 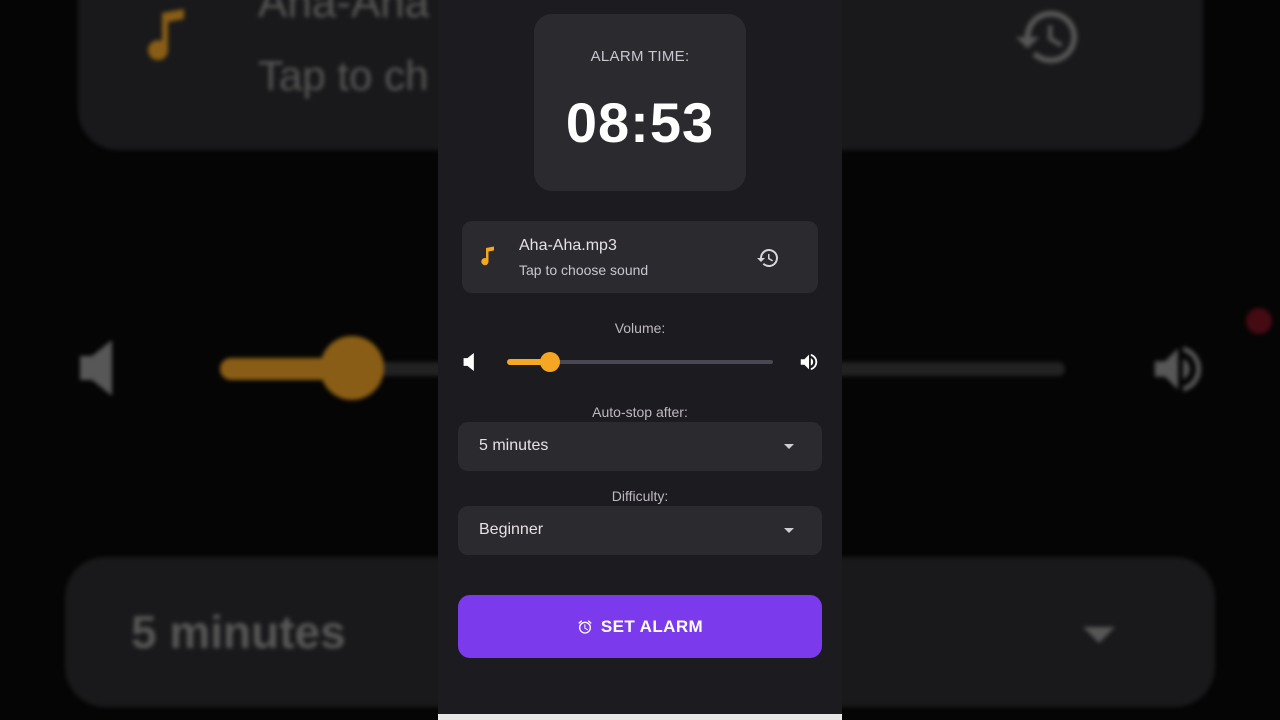 What do you see at coordinates (640, 530) in the screenshot?
I see `difficulty-dropdown: Beginner` at bounding box center [640, 530].